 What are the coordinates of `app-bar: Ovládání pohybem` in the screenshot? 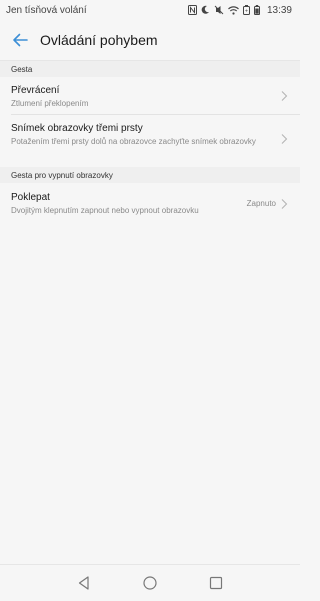 It's located at (150, 40).